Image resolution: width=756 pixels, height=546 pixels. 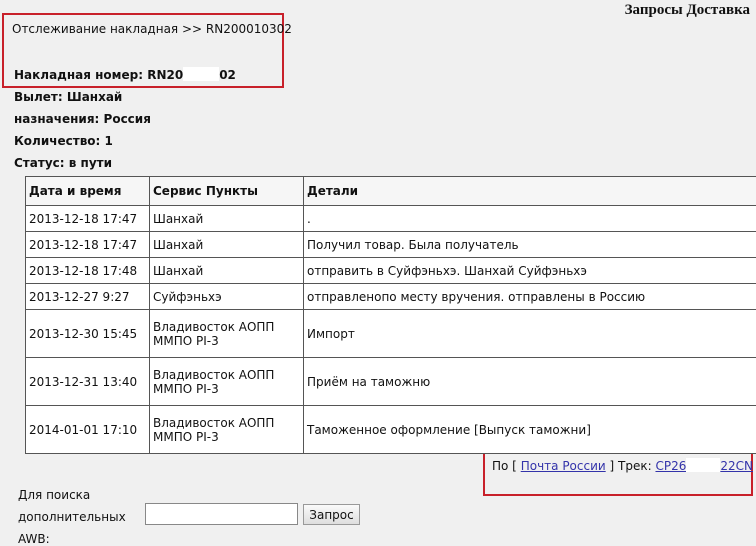 I want to click on waybill-prefix: RN20, so click(x=165, y=75).